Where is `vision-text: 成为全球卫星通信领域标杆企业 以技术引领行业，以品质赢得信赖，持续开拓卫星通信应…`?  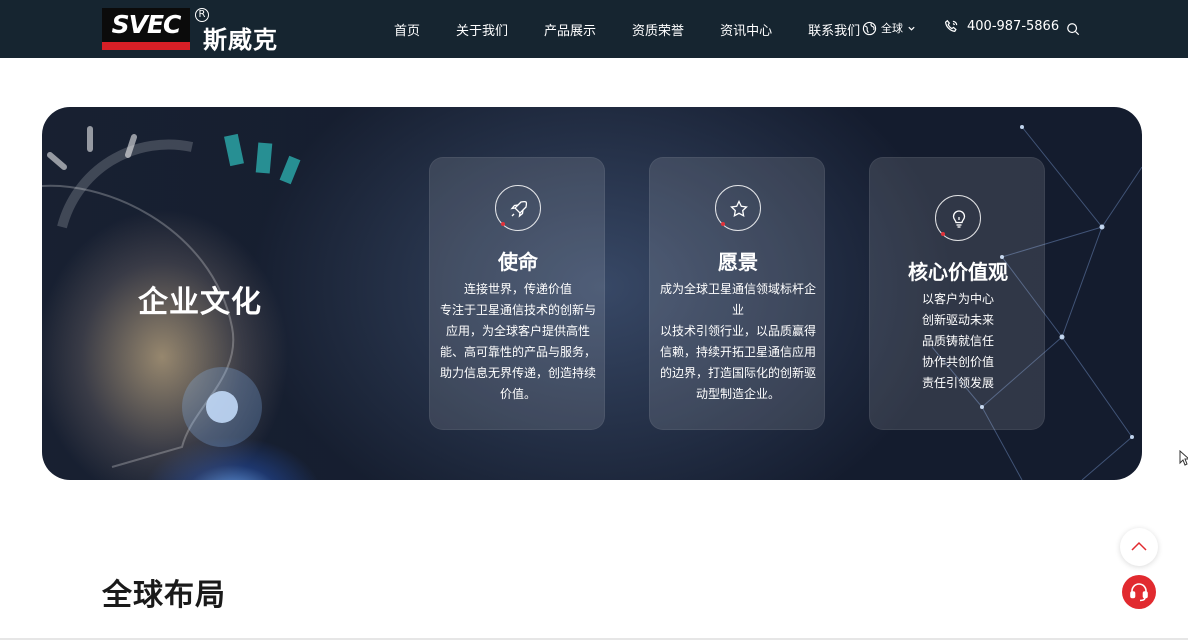
vision-text: 成为全球卫星通信领域标杆企业 以技术引领行业，以品质赢得信赖，持续开拓卫星通信应… is located at coordinates (738, 342).